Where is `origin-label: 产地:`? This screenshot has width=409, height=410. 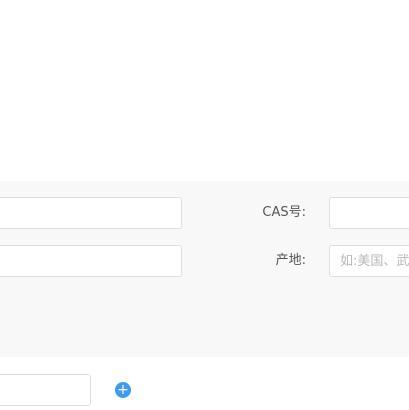 origin-label: 产地: is located at coordinates (290, 260).